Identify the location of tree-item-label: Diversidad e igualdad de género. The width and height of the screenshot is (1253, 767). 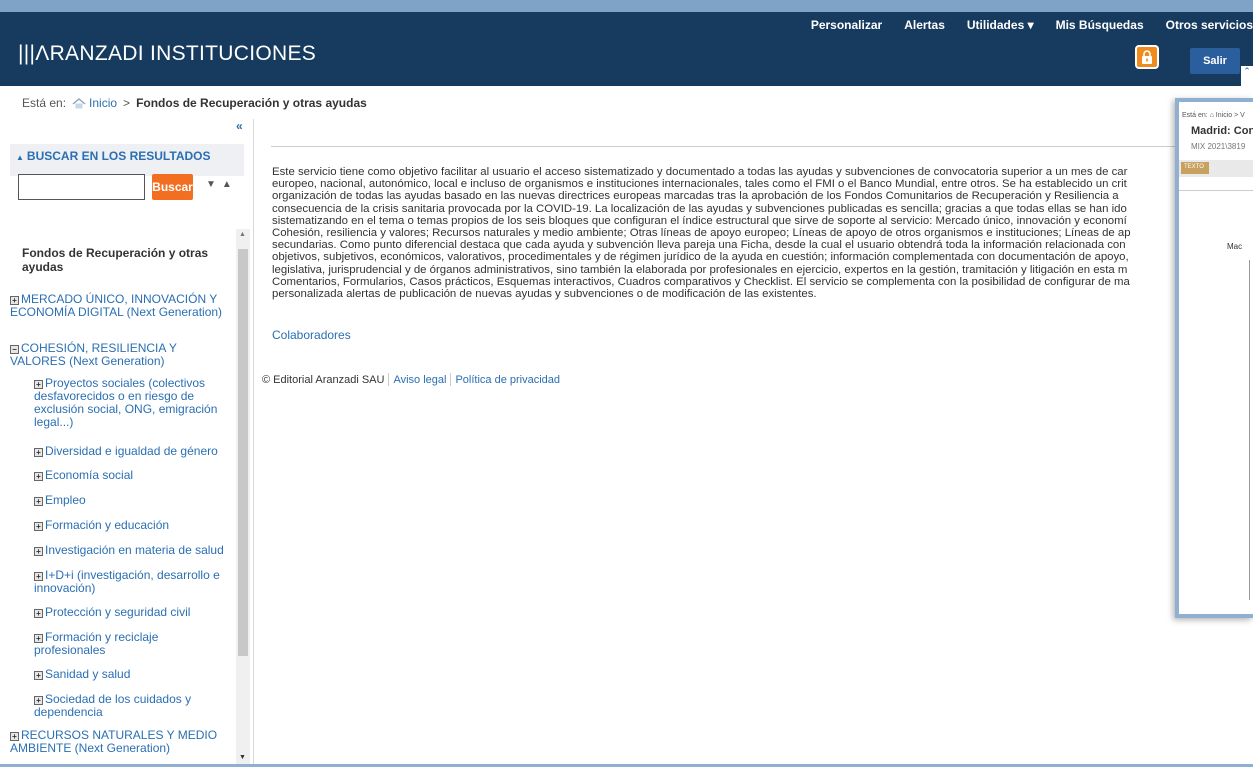
(131, 451).